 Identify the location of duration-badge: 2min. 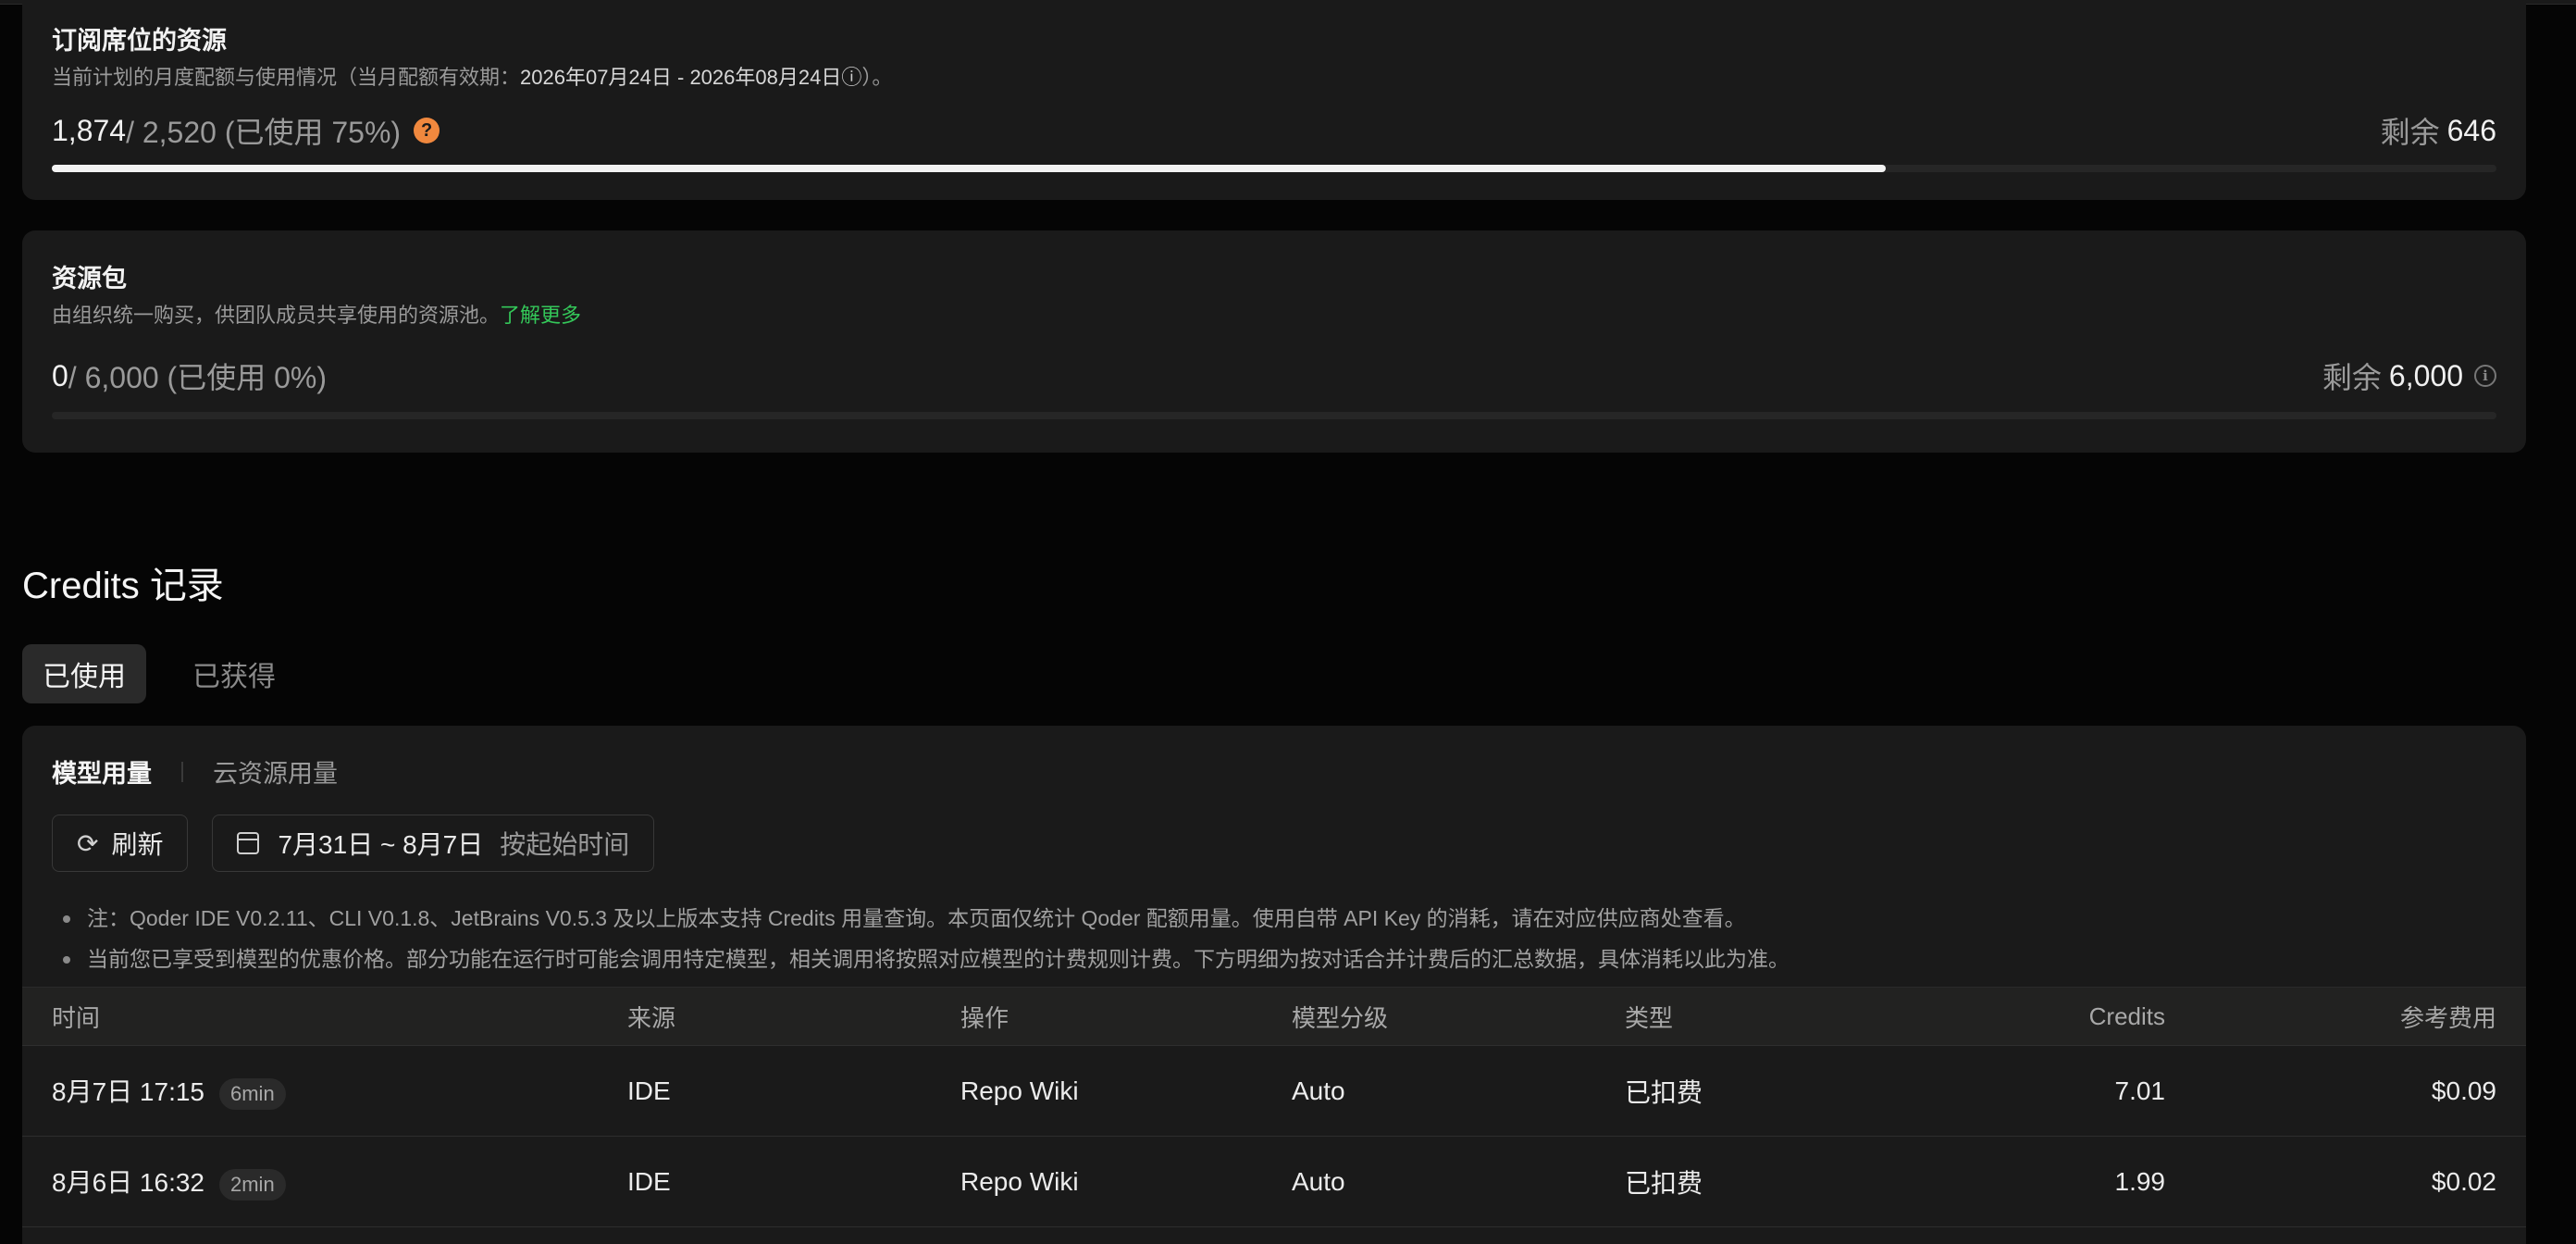
(252, 1184).